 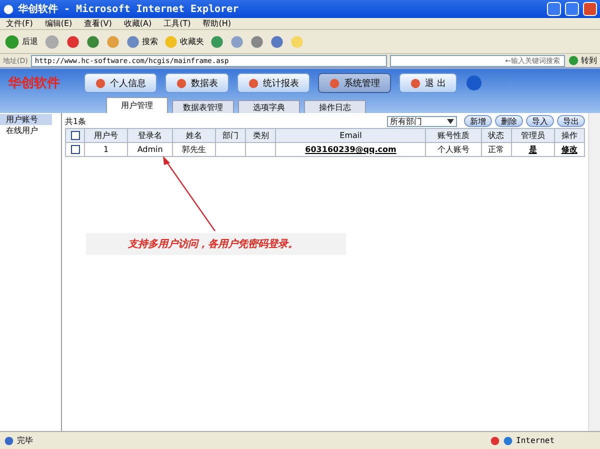 I want to click on menu-item: 工具(T), so click(x=177, y=23).